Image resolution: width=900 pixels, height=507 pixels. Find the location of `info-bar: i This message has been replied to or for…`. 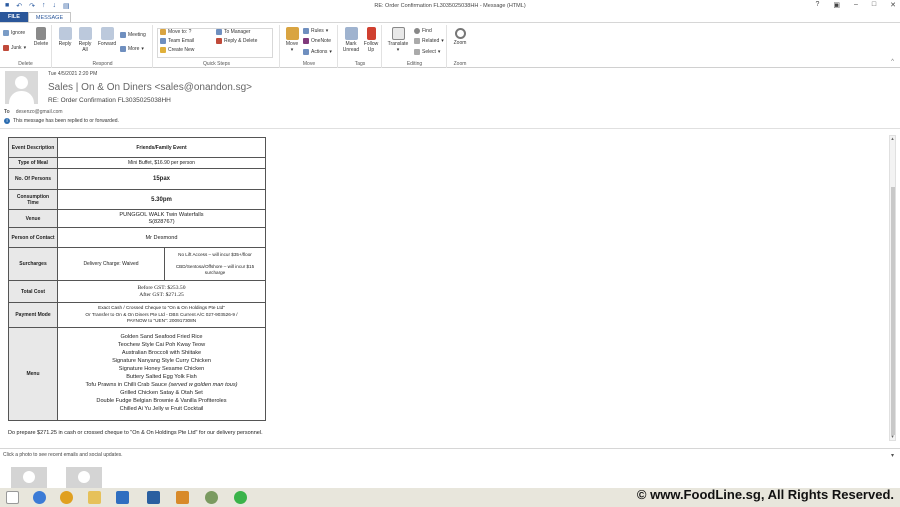

info-bar: i This message has been replied to or for… is located at coordinates (61, 121).